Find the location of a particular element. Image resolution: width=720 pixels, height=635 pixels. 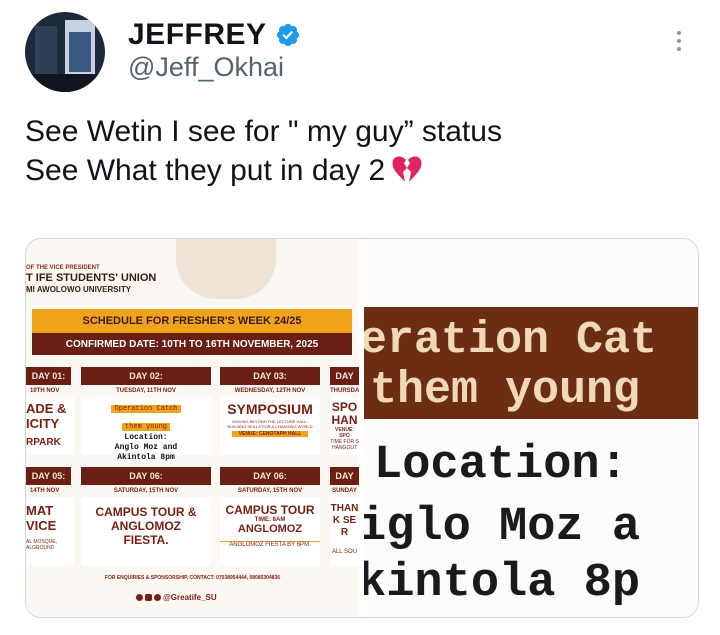

schedule-title: SCHEDULE FOR FRESHER'S WEEK 24/25 is located at coordinates (192, 321).